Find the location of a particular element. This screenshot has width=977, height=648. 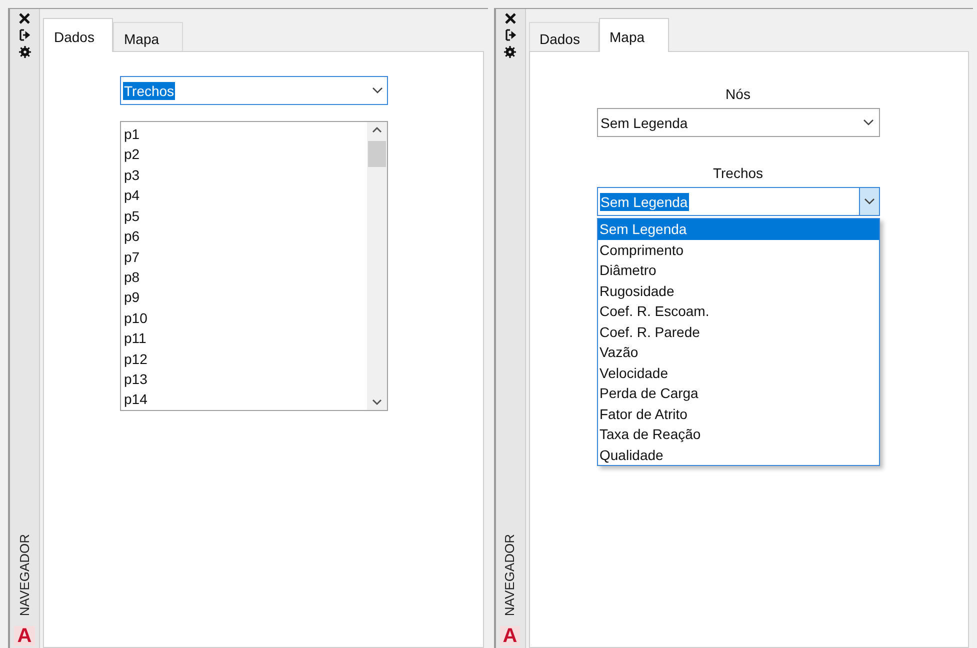

scroll-down-icon is located at coordinates (377, 402).